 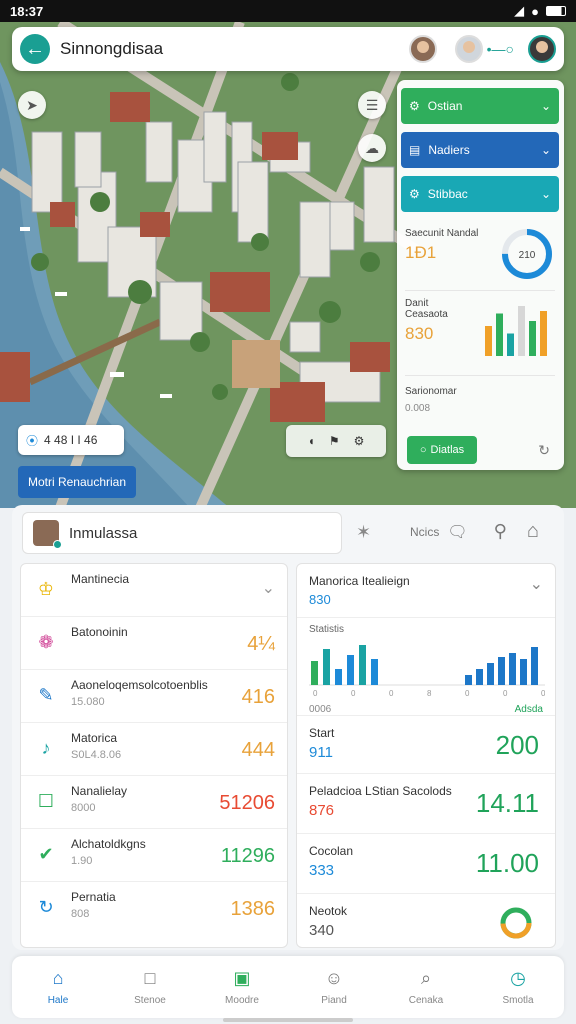 I want to click on nav-item: ▣ Moodre, so click(x=242, y=987).